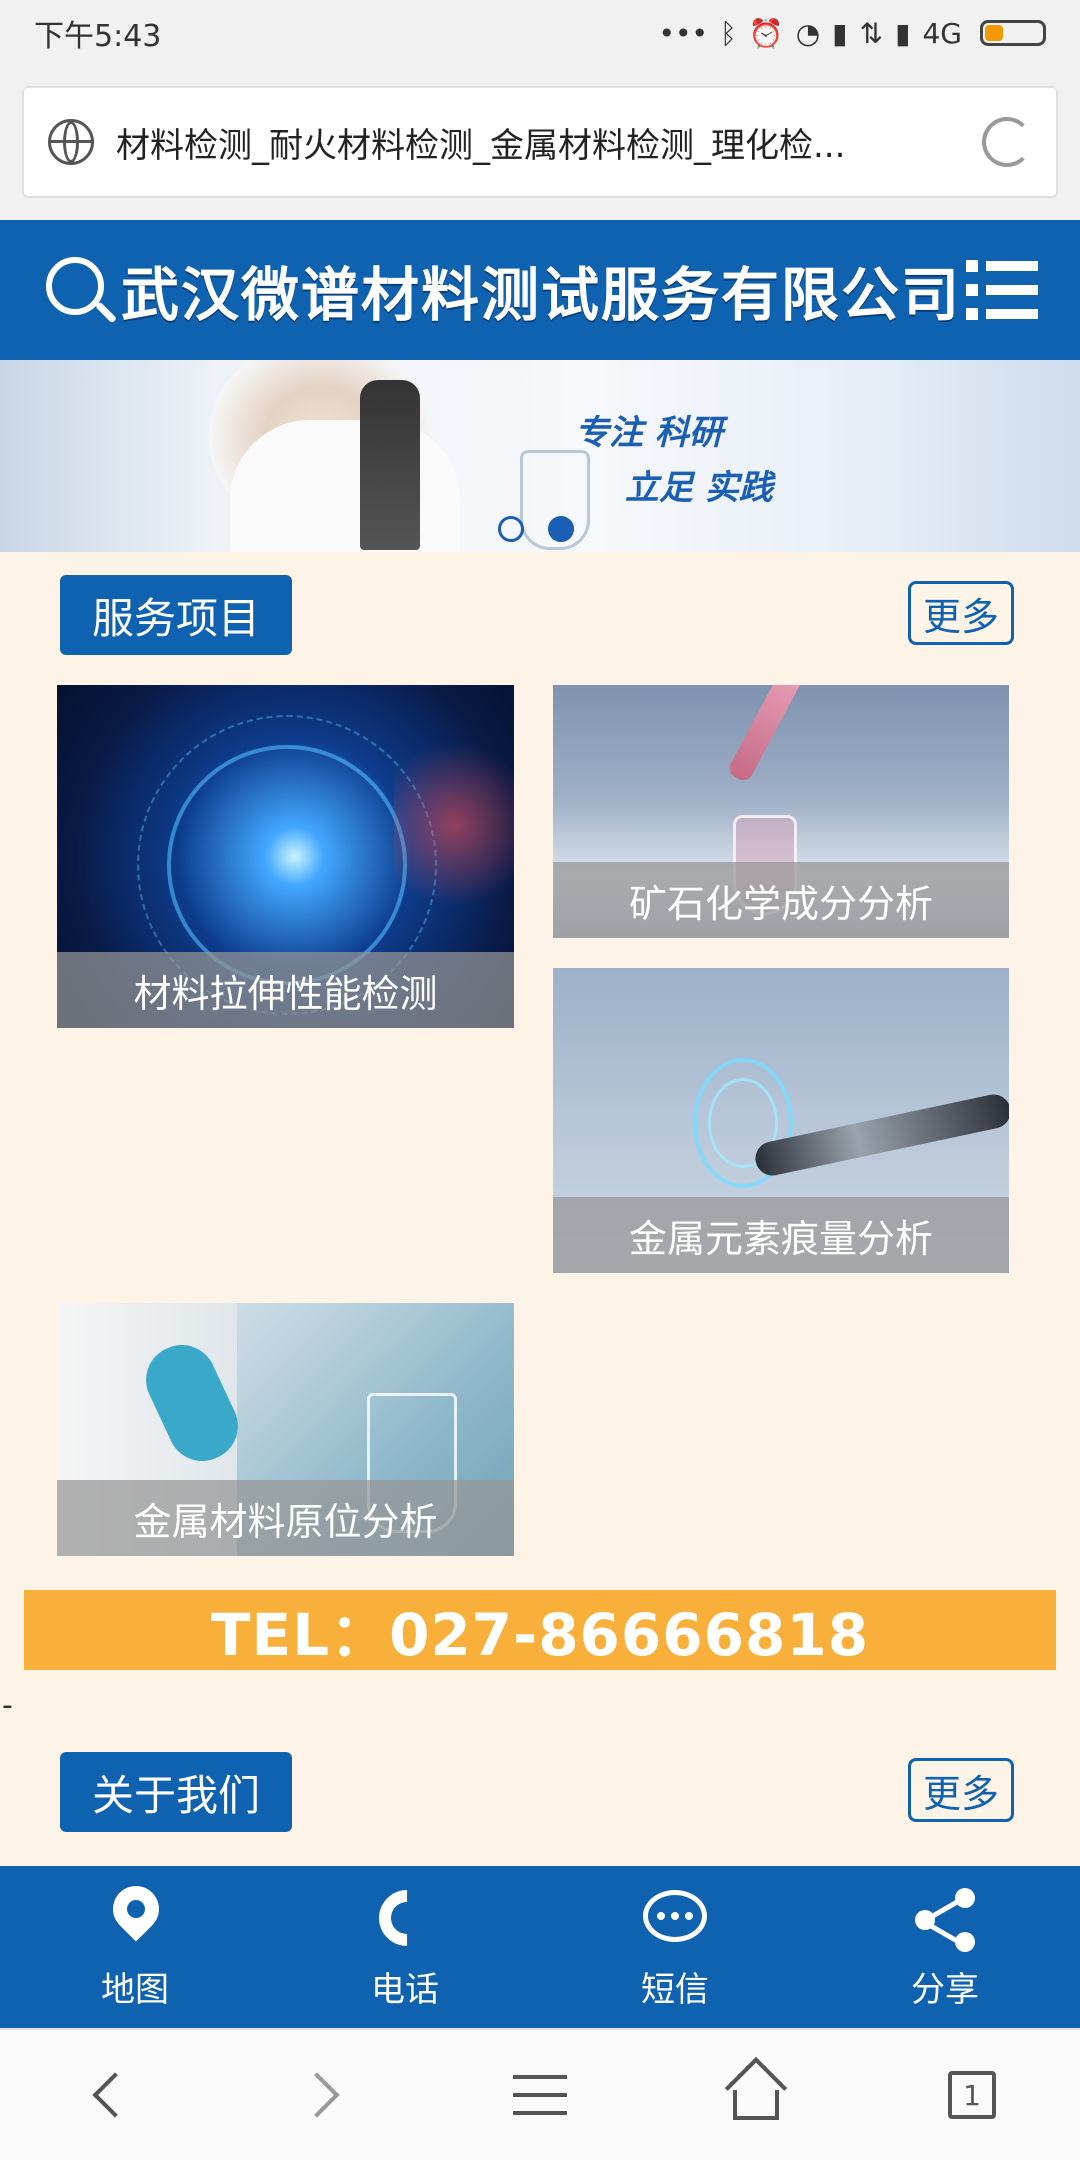  Describe the element at coordinates (675, 1920) in the screenshot. I see `sms-icon` at that location.